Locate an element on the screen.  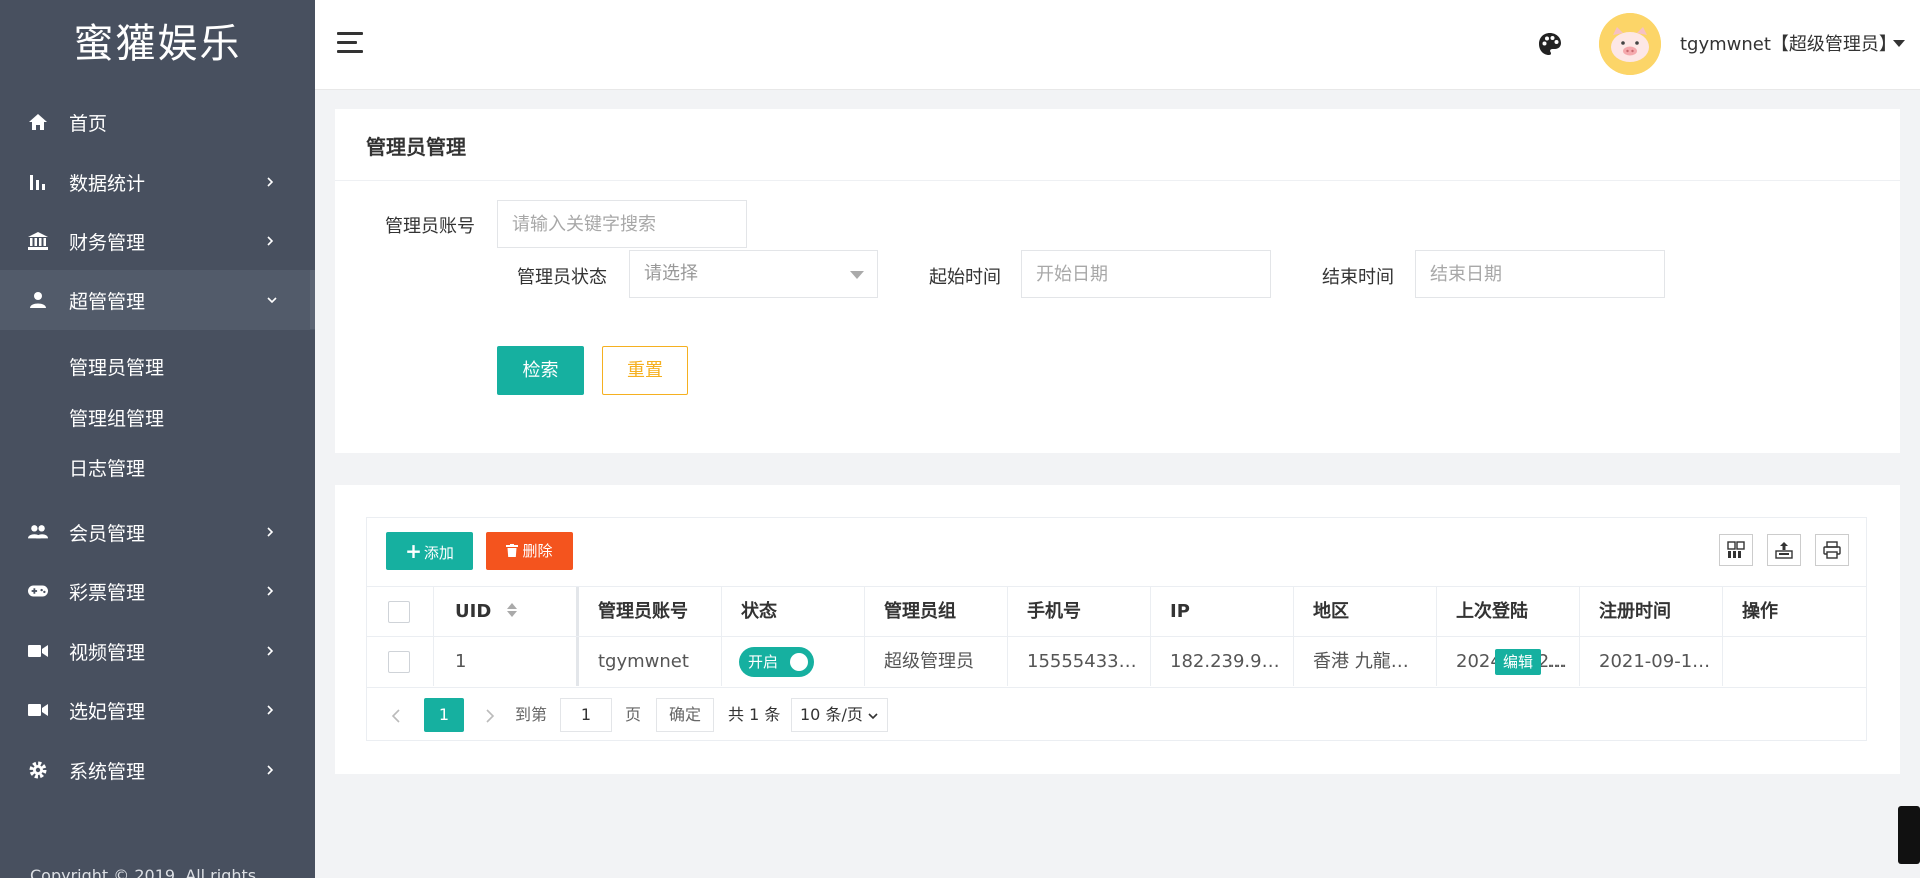
print-icon is located at coordinates (1832, 550).